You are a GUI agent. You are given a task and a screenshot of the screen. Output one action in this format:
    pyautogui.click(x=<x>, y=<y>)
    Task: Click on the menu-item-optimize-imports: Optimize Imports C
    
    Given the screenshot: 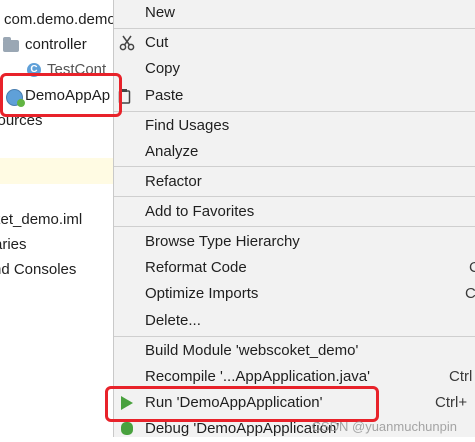 What is the action you would take?
    pyautogui.click(x=294, y=294)
    